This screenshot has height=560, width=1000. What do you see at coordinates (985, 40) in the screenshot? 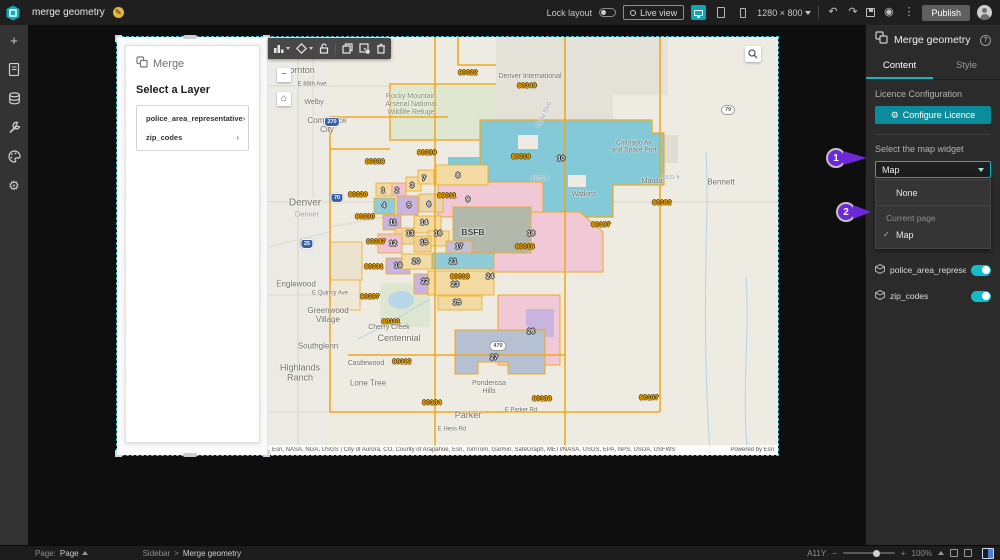
I see `help-icon: ?` at bounding box center [985, 40].